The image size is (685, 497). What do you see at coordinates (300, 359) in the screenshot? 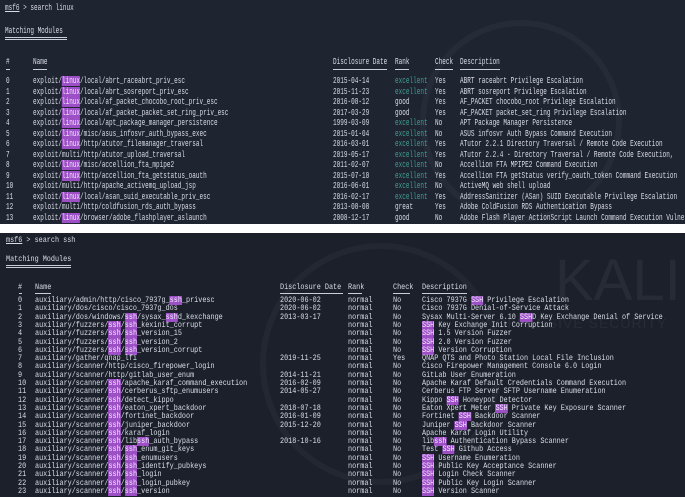
I see `disclosure-date: 2019-11-25` at bounding box center [300, 359].